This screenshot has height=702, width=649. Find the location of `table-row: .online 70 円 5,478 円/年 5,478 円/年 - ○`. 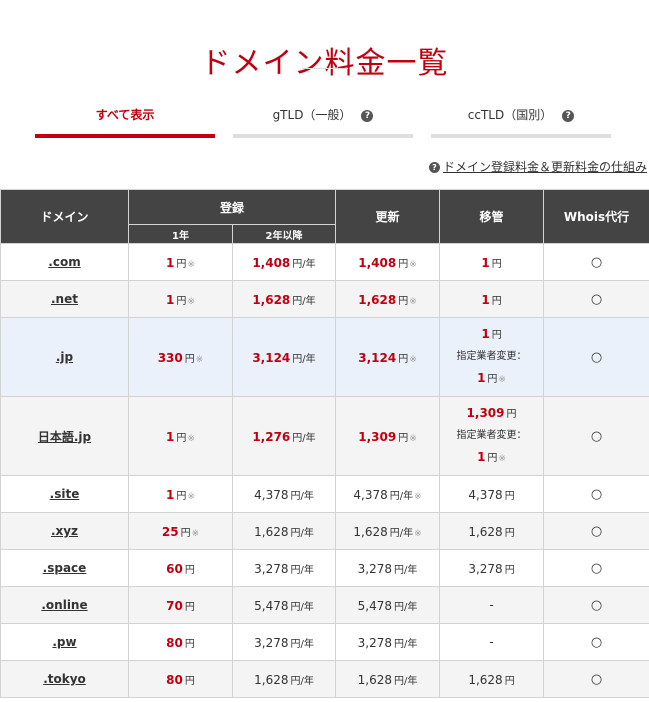

table-row: .online 70 円 5,478 円/年 5,478 円/年 - ○ is located at coordinates (324, 605).